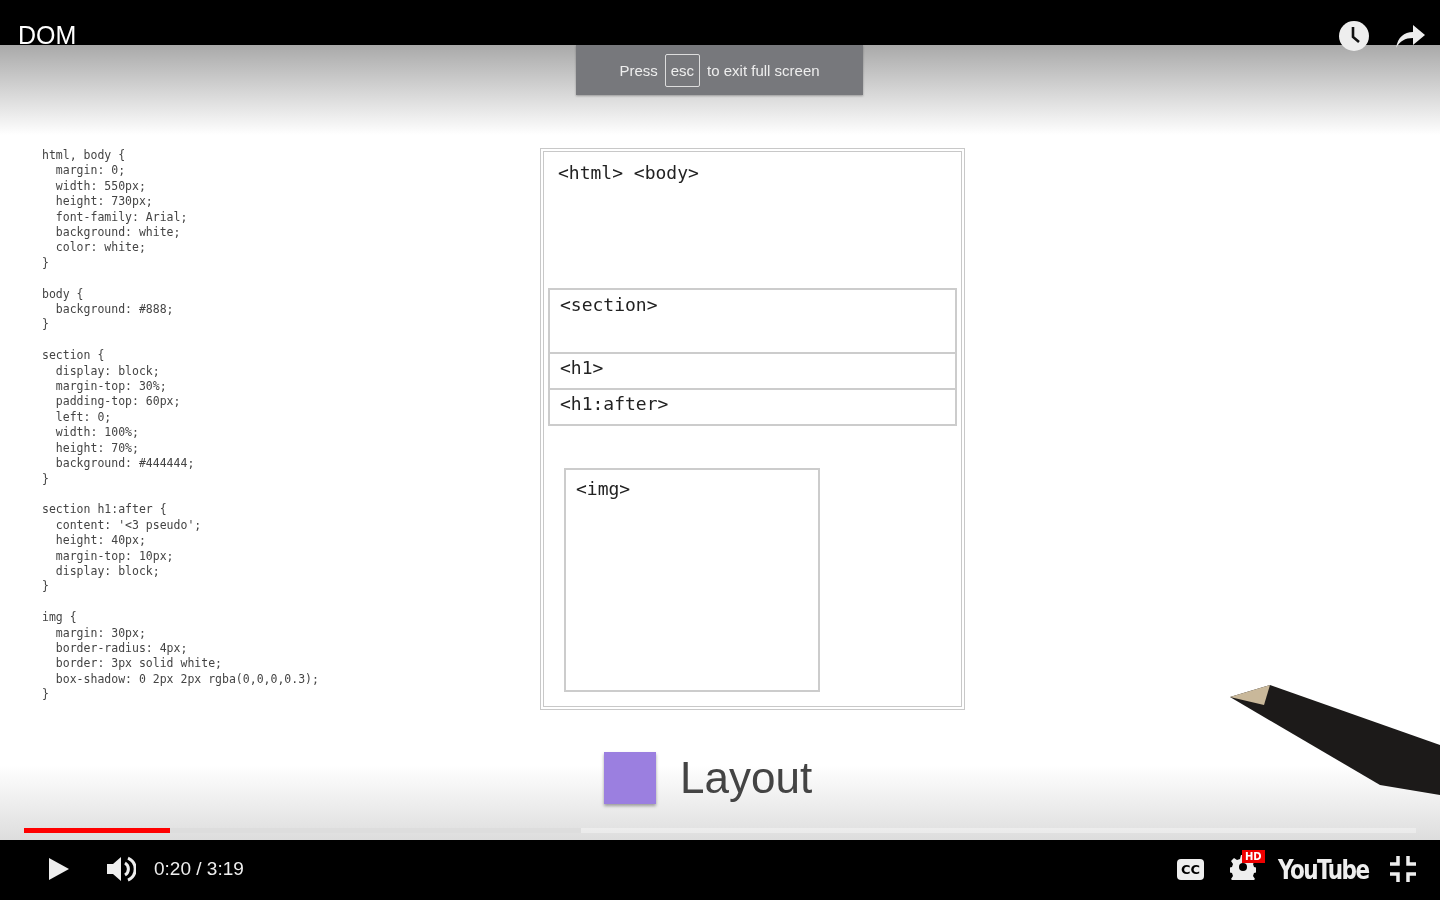 The width and height of the screenshot is (1440, 900). Describe the element at coordinates (1403, 869) in the screenshot. I see `exit-fullscreen-icon` at that location.